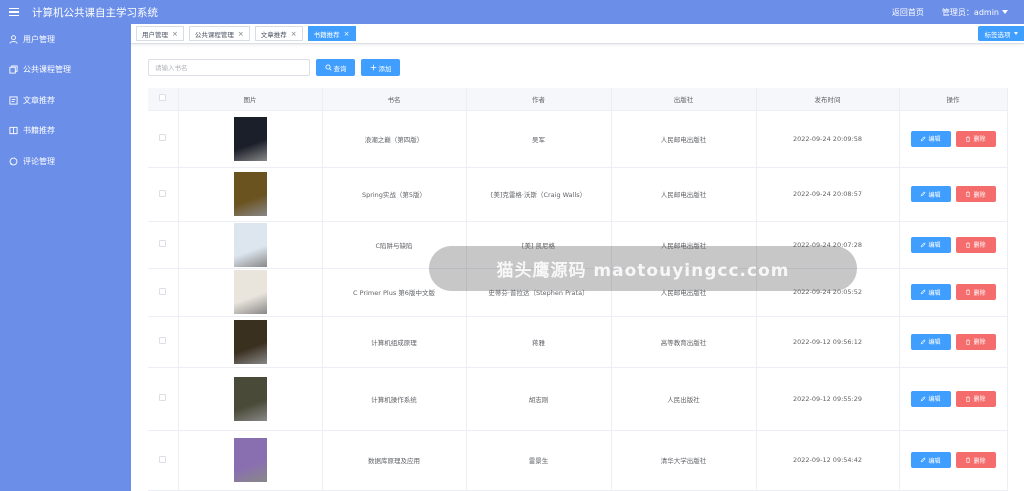 This screenshot has height=491, width=1024. Describe the element at coordinates (13, 131) in the screenshot. I see `book-icon` at that location.